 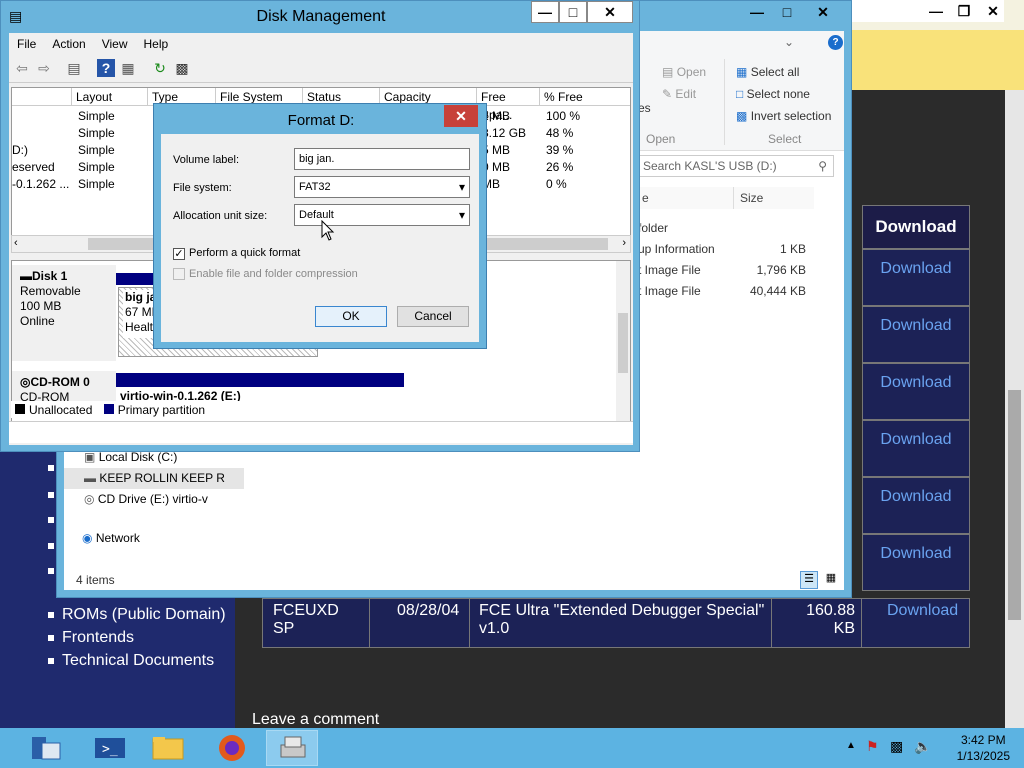 I want to click on row-layout: Simple, so click(x=96, y=116).